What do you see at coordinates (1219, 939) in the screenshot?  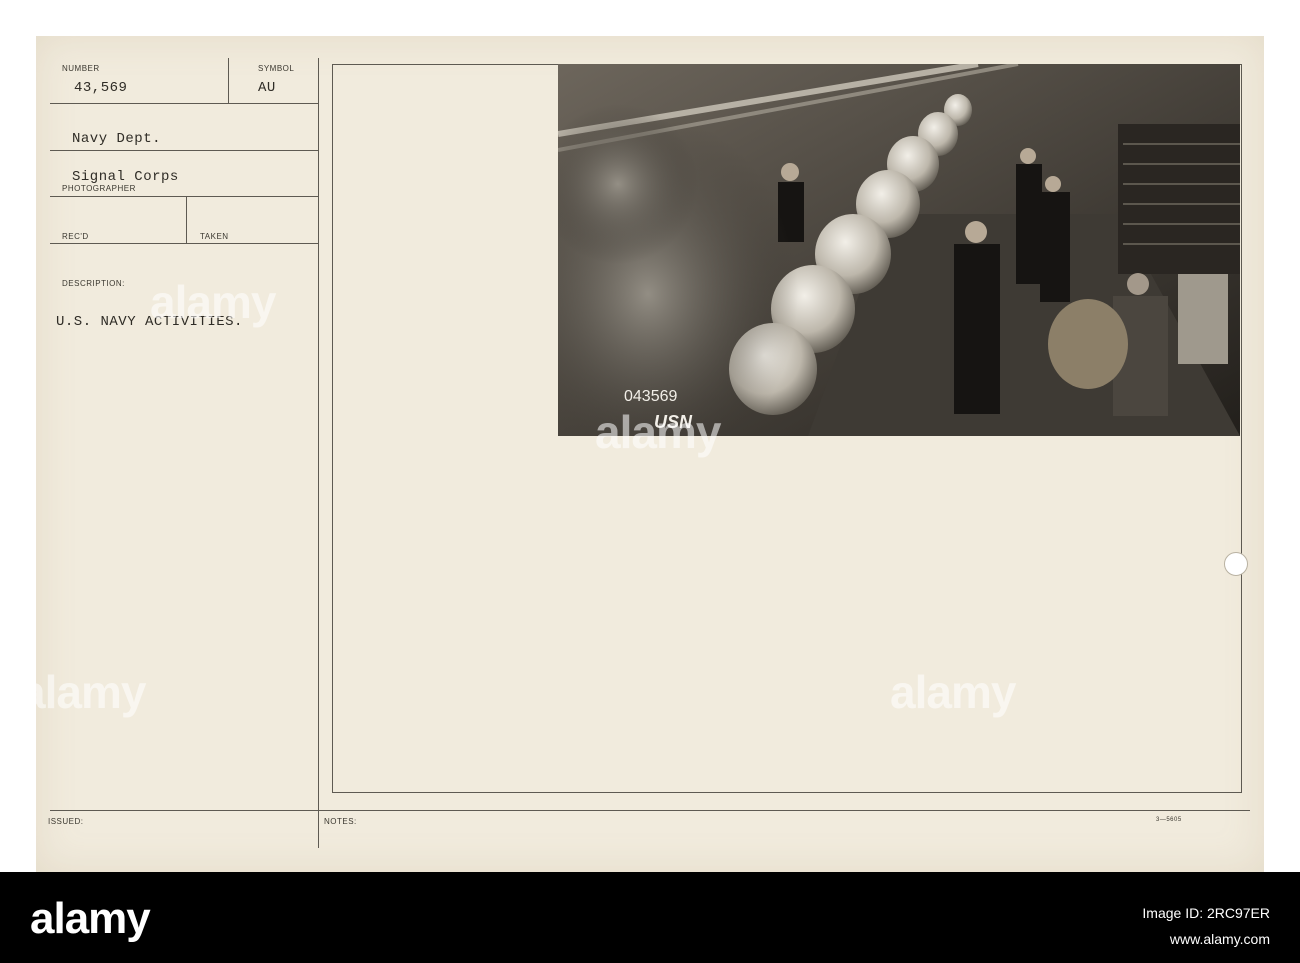 I see `site-url: www.alamy.com` at bounding box center [1219, 939].